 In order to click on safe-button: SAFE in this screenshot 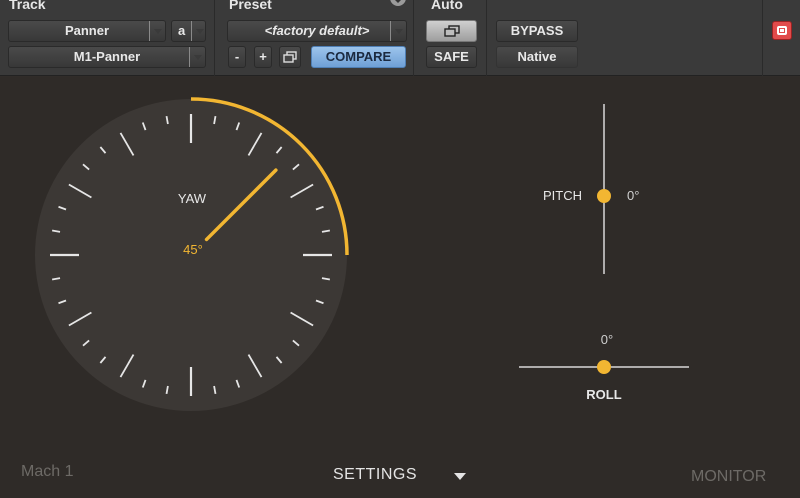, I will do `click(451, 57)`.